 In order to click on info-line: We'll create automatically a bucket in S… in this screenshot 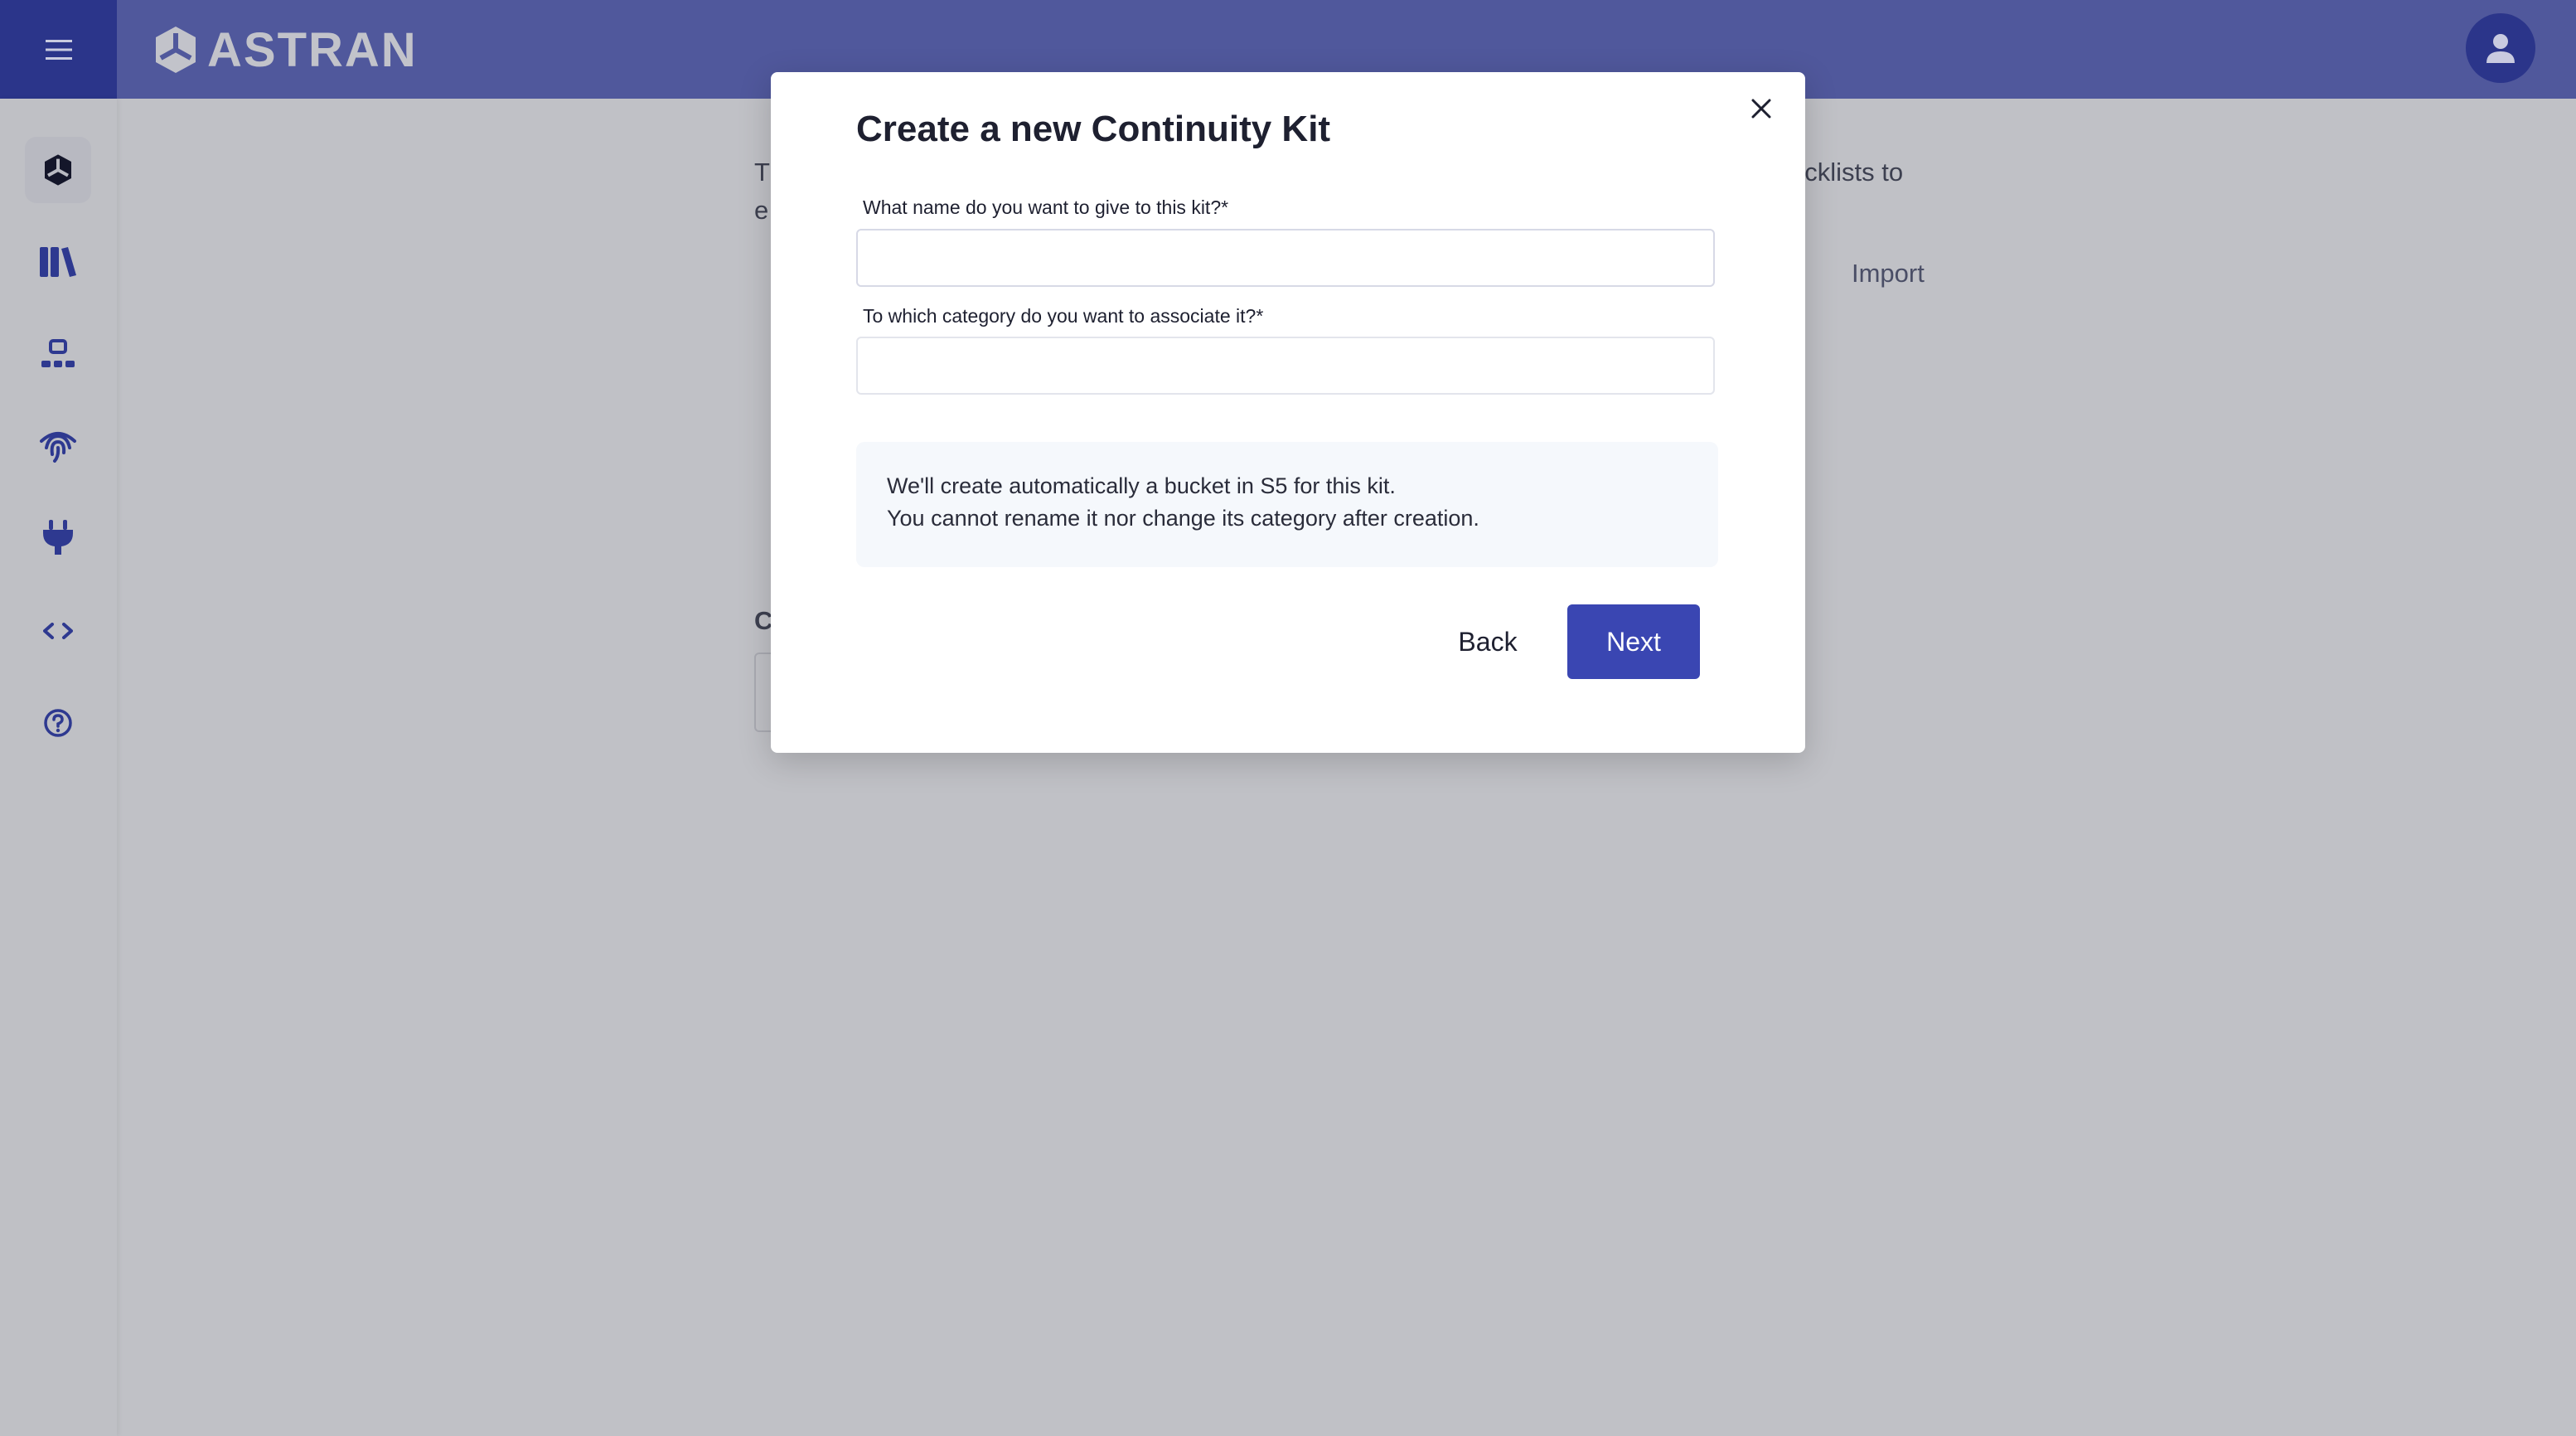, I will do `click(1141, 485)`.